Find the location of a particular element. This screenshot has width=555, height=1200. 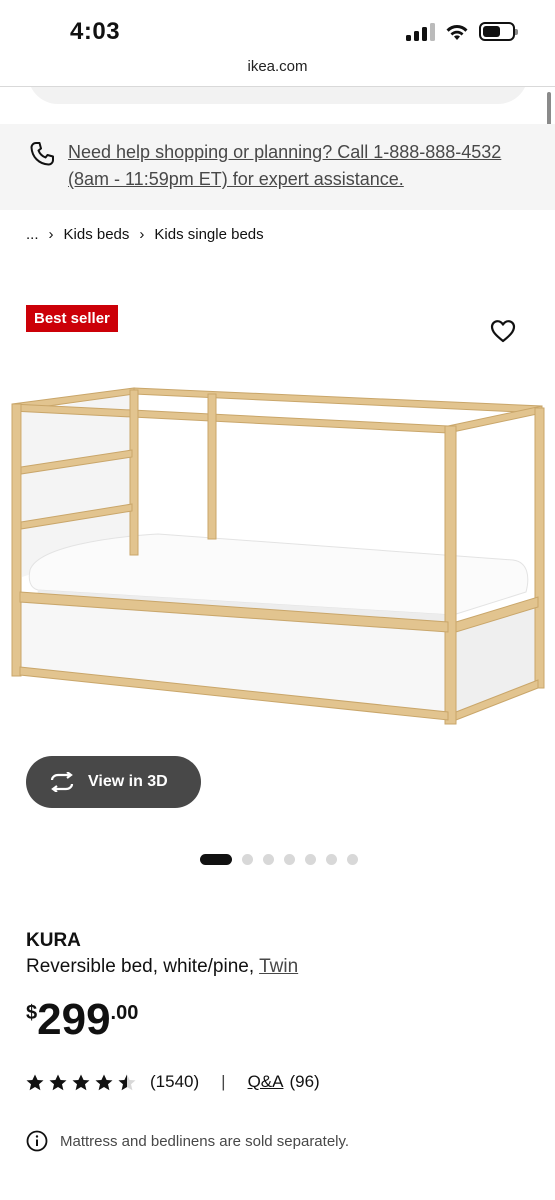

product-description: Reversible bed, white/pine, Twin is located at coordinates (162, 967).